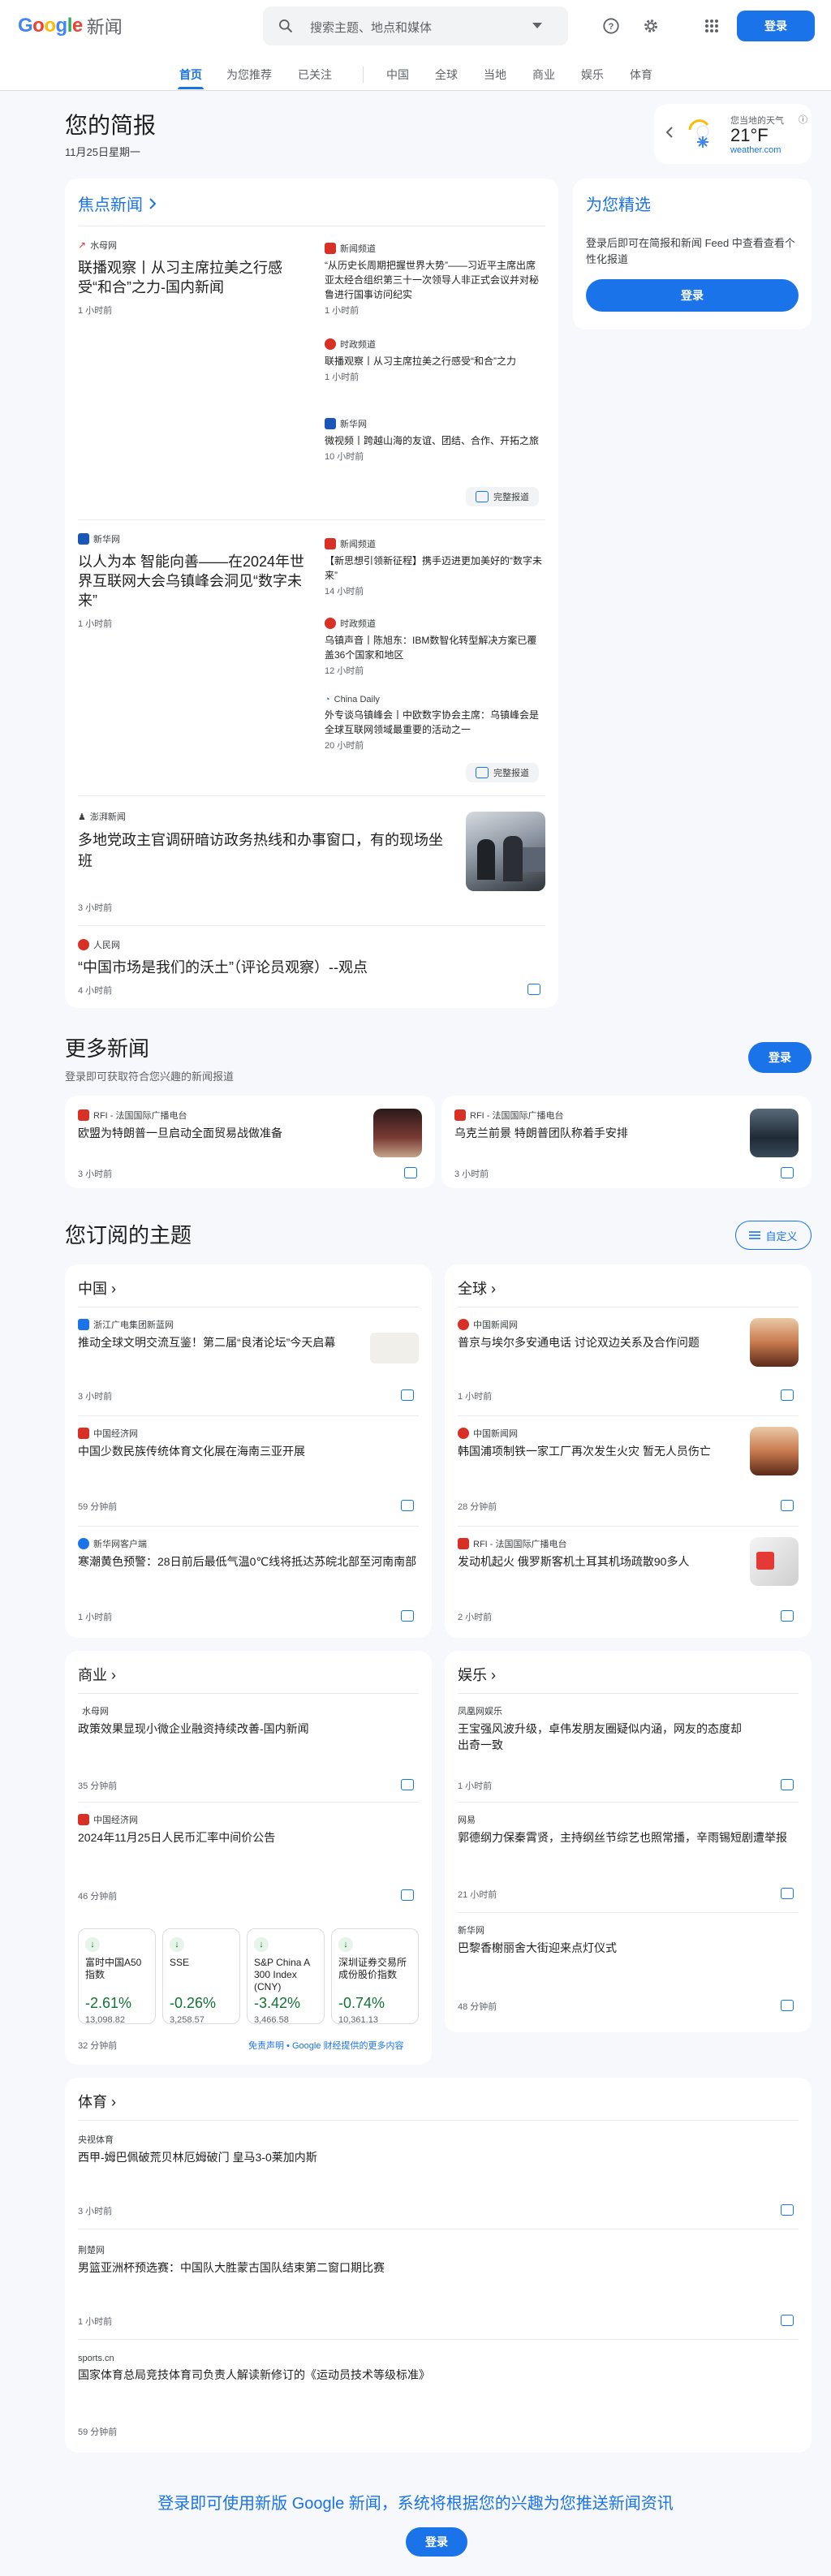  Describe the element at coordinates (315, 75) in the screenshot. I see `tab-following: 已关注` at that location.